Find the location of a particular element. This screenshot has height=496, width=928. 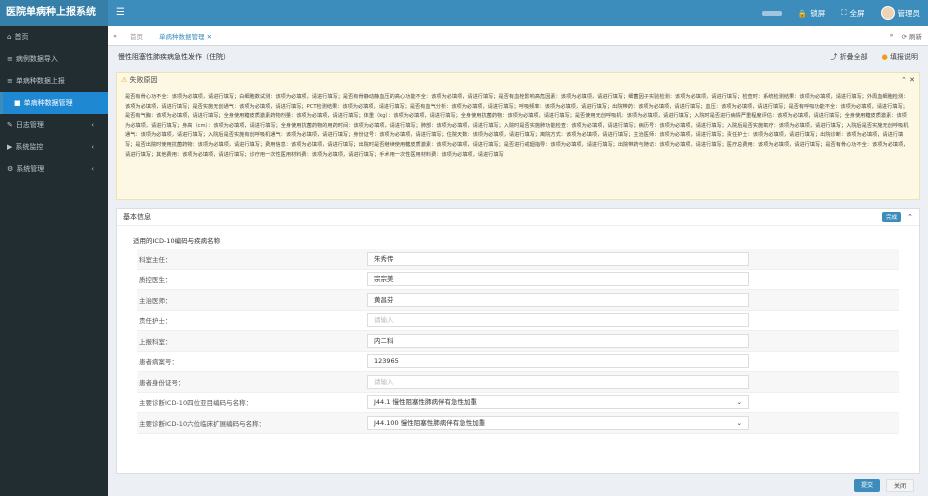

collapse-icon: ⌃ is located at coordinates (904, 80).